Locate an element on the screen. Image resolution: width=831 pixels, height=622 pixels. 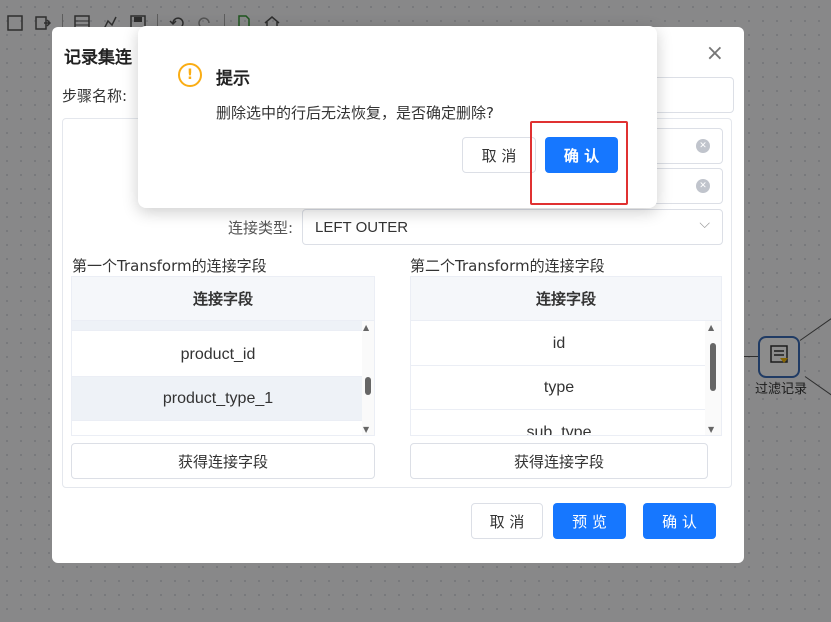
second-transform-label: 第二个Transform的连接字段 is located at coordinates (507, 266).